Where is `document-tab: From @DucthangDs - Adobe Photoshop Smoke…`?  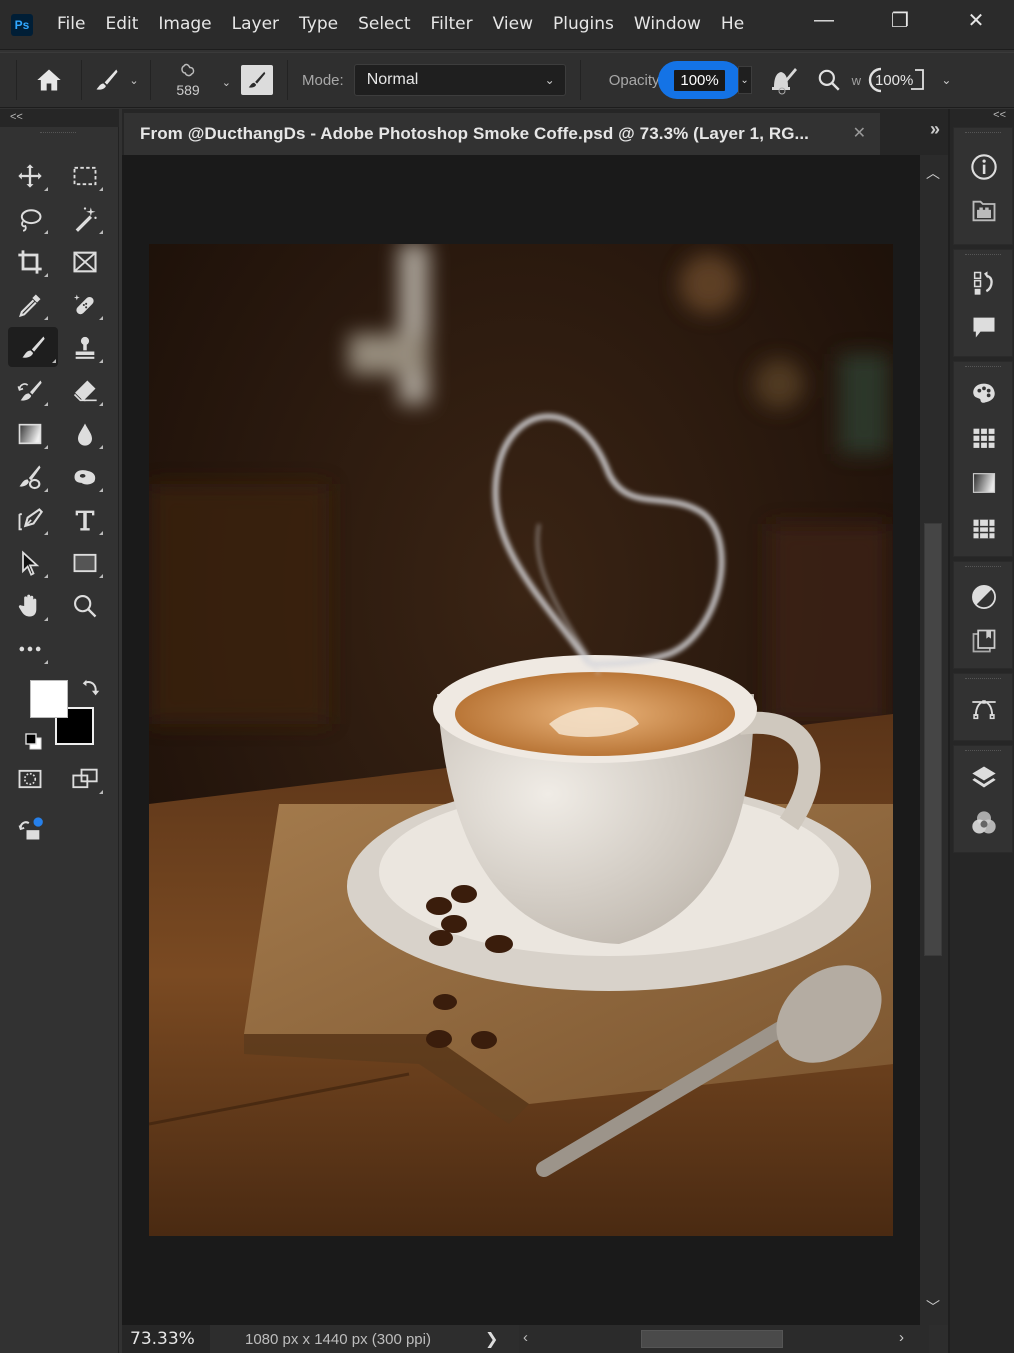 document-tab: From @DucthangDs - Adobe Photoshop Smoke… is located at coordinates (502, 134).